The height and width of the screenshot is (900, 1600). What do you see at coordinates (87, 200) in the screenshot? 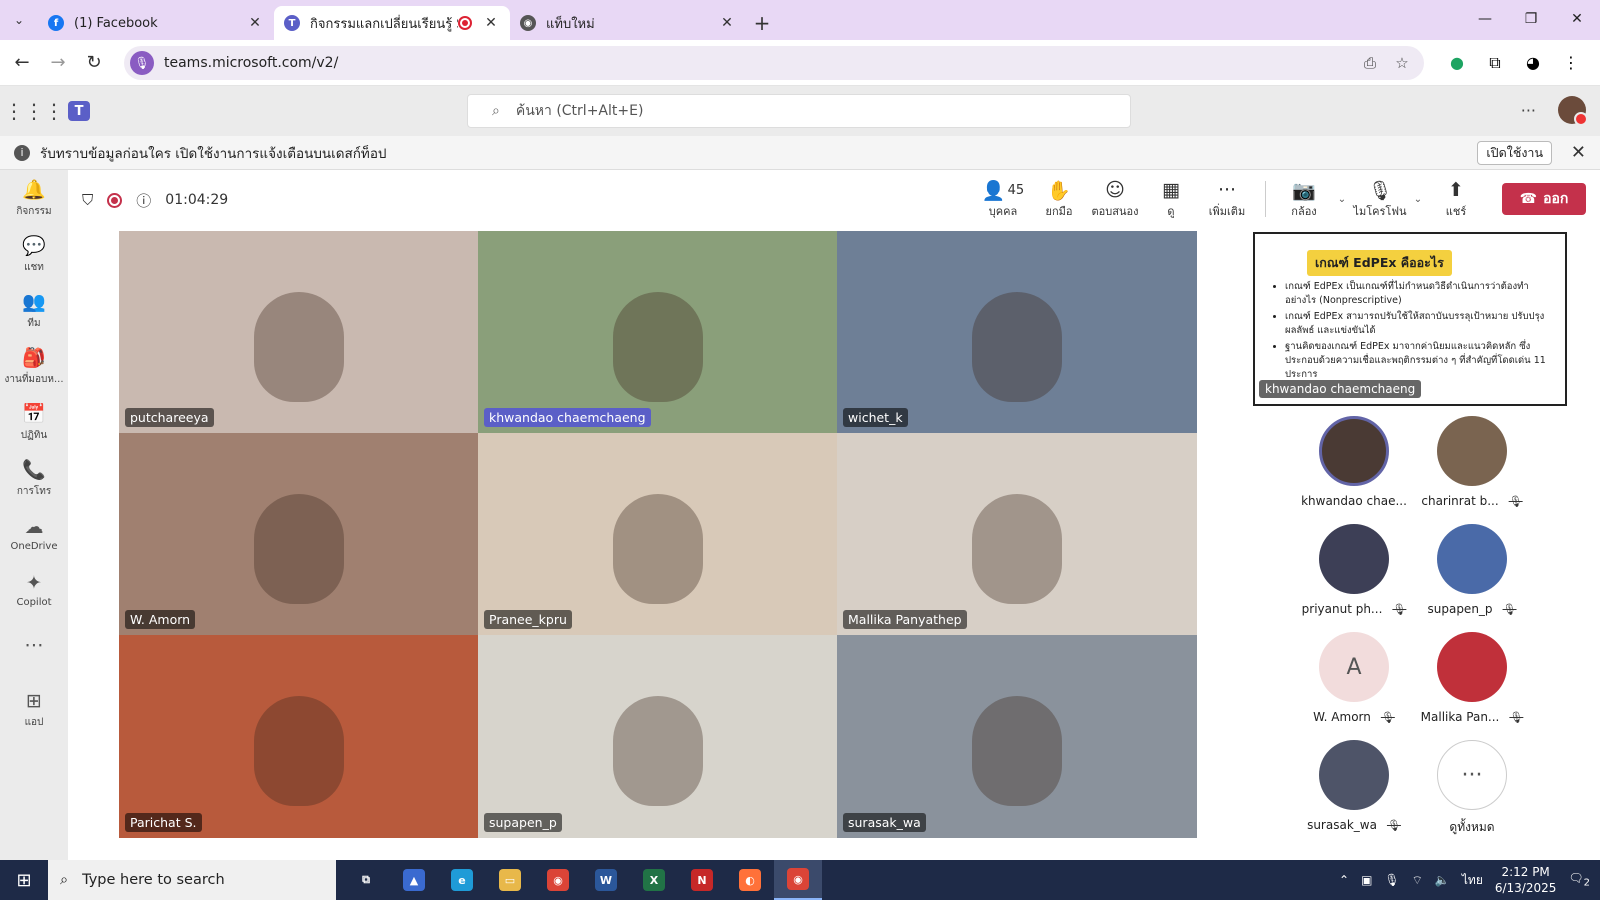
I see `shield-icon: ⛉` at bounding box center [87, 200].